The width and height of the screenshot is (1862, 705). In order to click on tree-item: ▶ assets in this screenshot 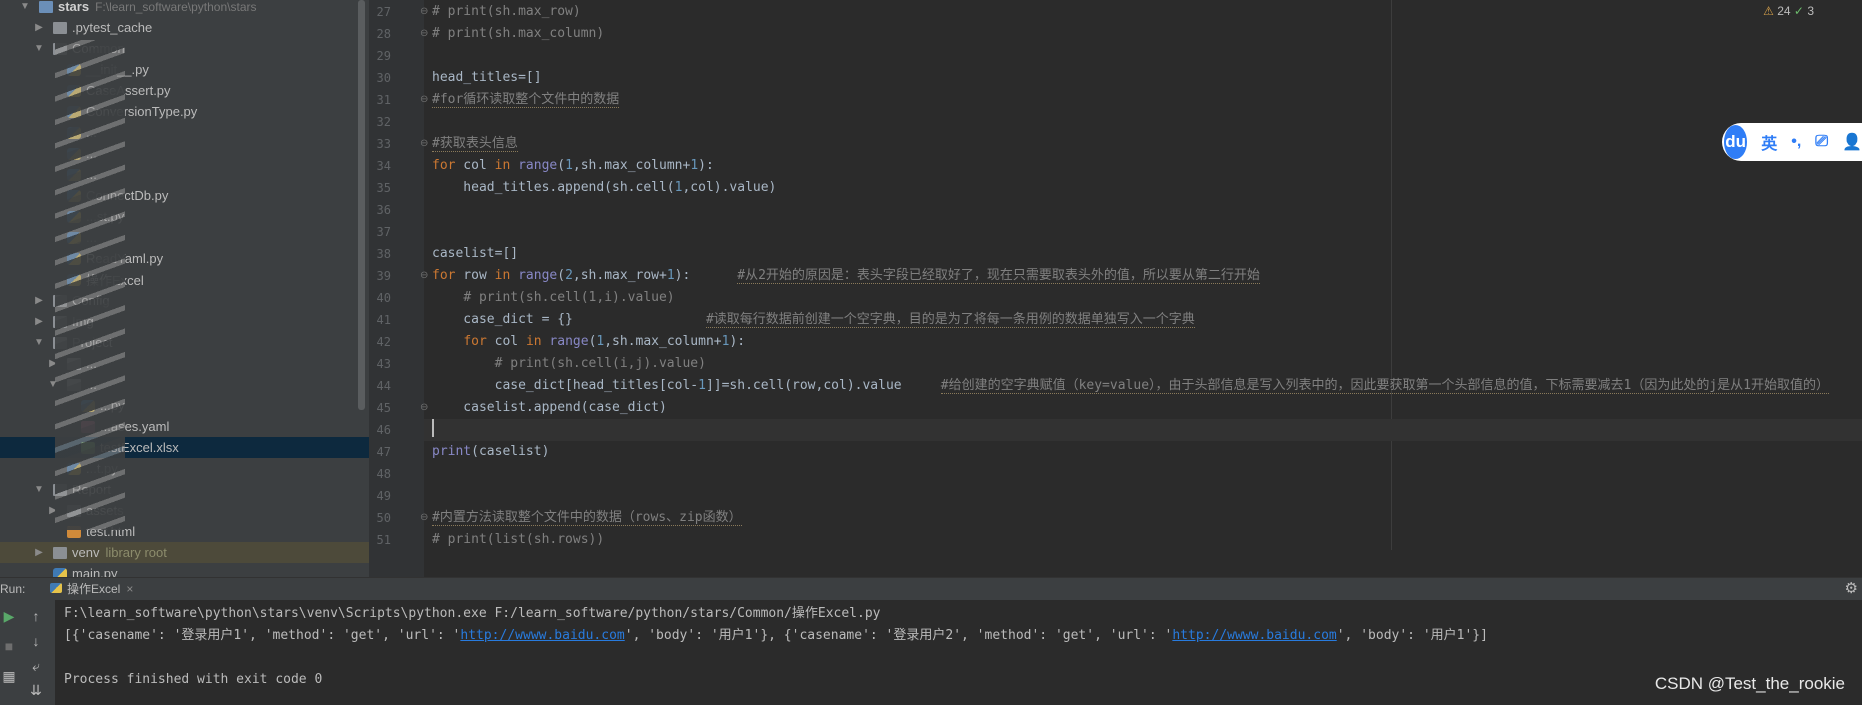, I will do `click(184, 510)`.